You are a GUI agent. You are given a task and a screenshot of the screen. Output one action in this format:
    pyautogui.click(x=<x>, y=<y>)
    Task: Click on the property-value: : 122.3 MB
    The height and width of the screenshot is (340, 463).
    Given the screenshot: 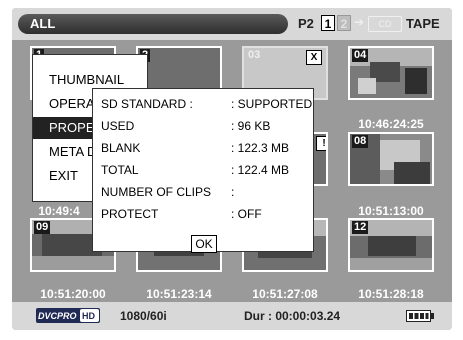 What is the action you would take?
    pyautogui.click(x=260, y=148)
    